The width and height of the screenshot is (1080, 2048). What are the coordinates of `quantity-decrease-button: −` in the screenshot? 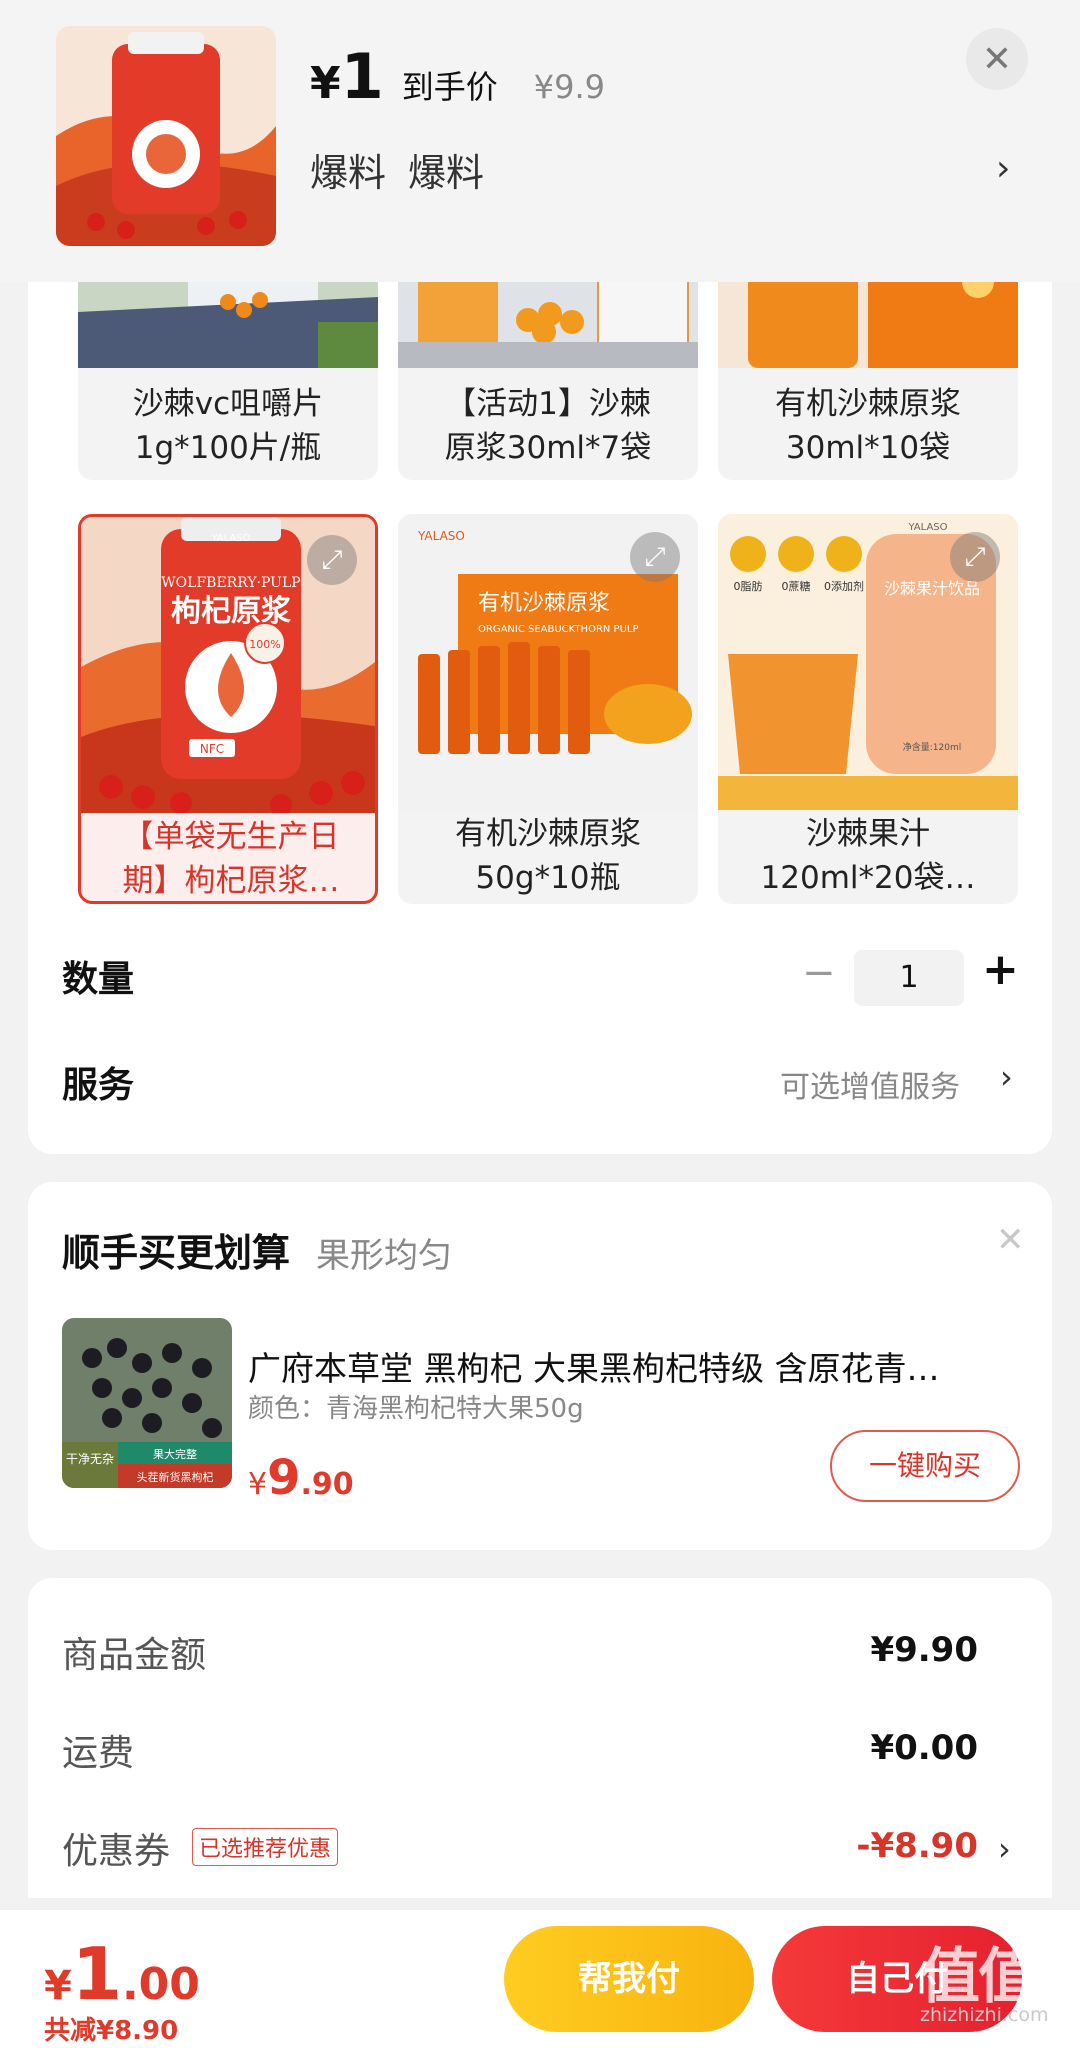 It's located at (819, 973).